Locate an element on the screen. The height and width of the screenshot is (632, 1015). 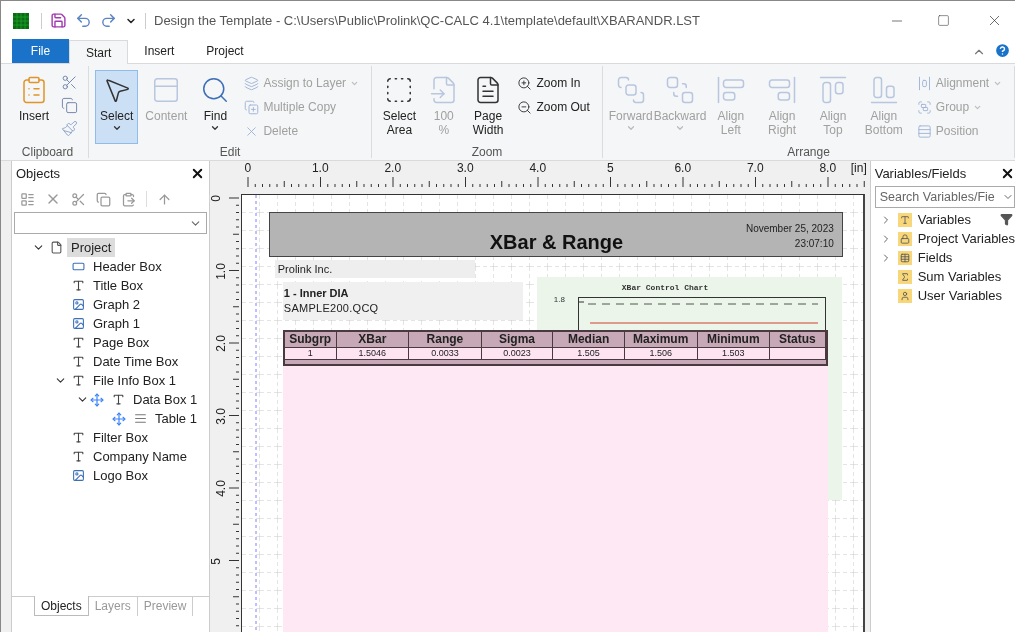
copy-plus-icon is located at coordinates (252, 107).